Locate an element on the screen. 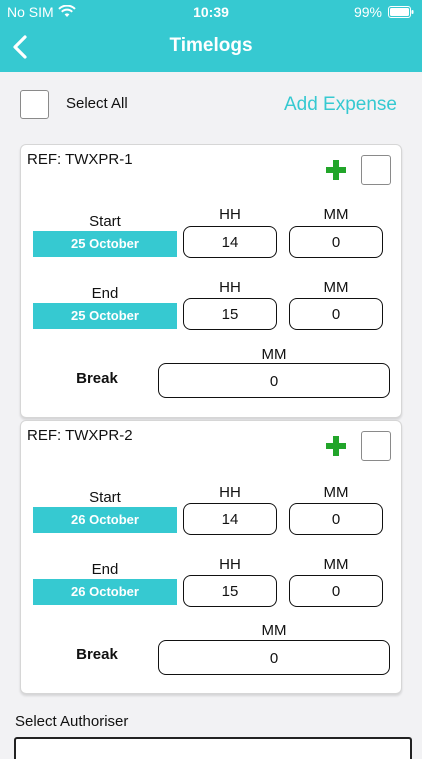 The width and height of the screenshot is (422, 759). status-bar: No SIM 10:39 99% is located at coordinates (211, 13).